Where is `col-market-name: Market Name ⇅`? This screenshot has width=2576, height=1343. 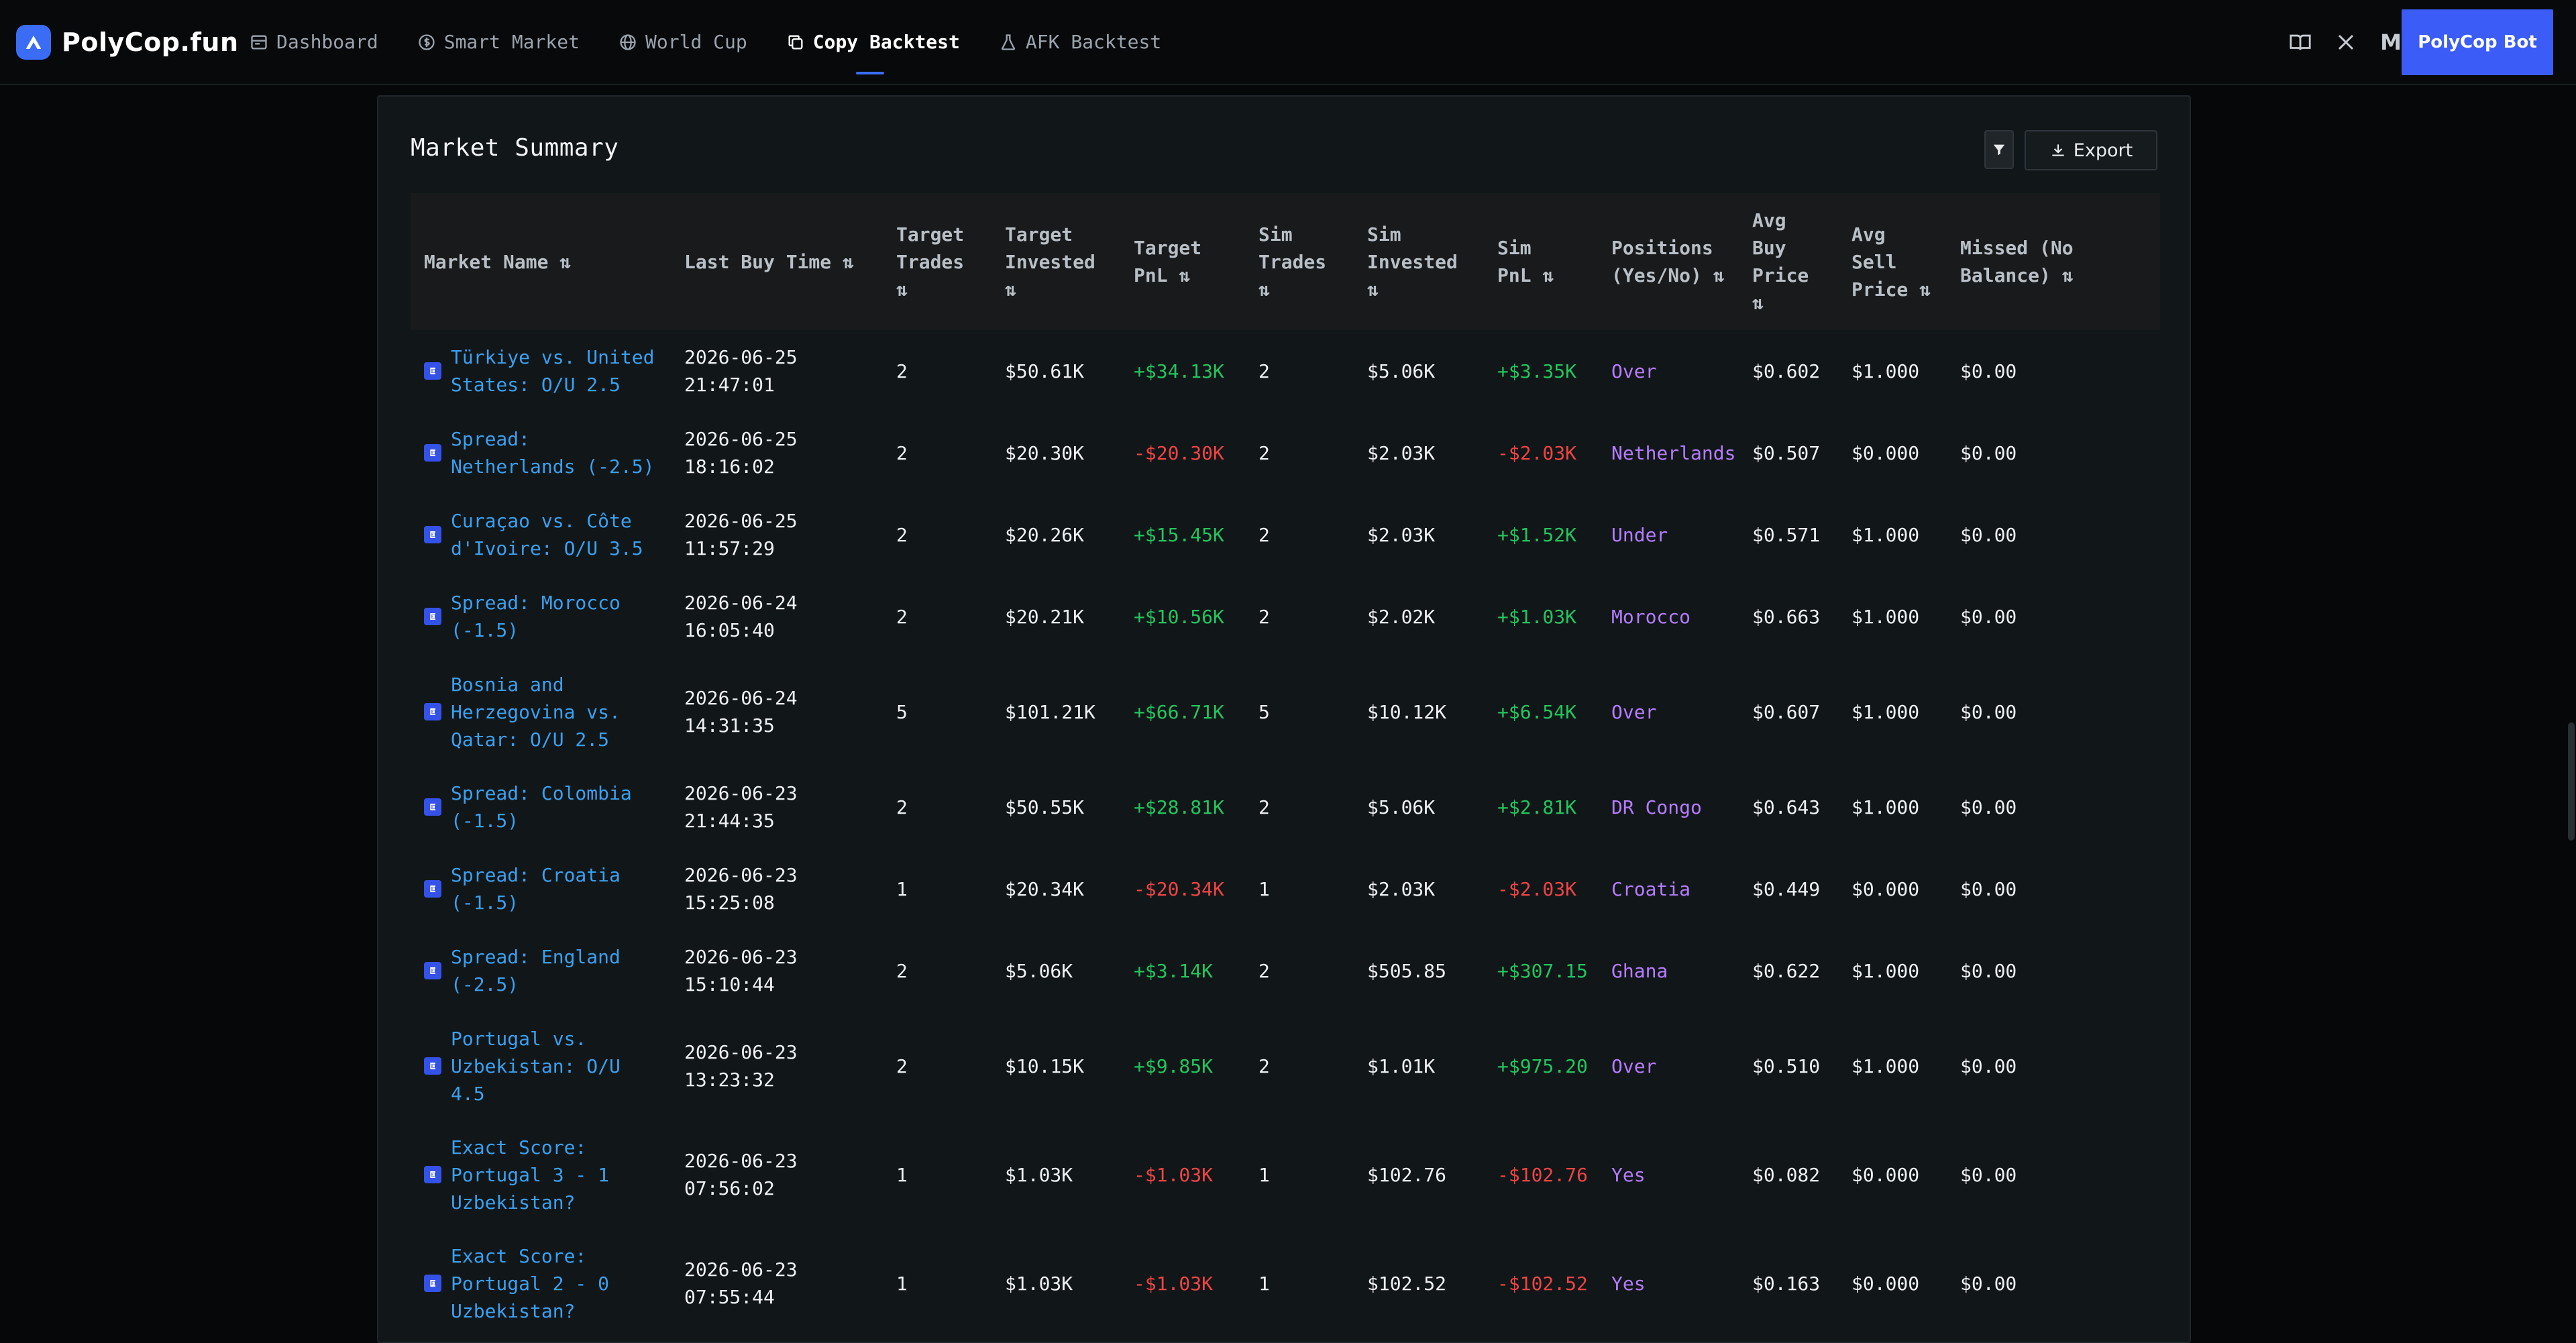
col-market-name: Market Name ⇅ is located at coordinates (541, 261).